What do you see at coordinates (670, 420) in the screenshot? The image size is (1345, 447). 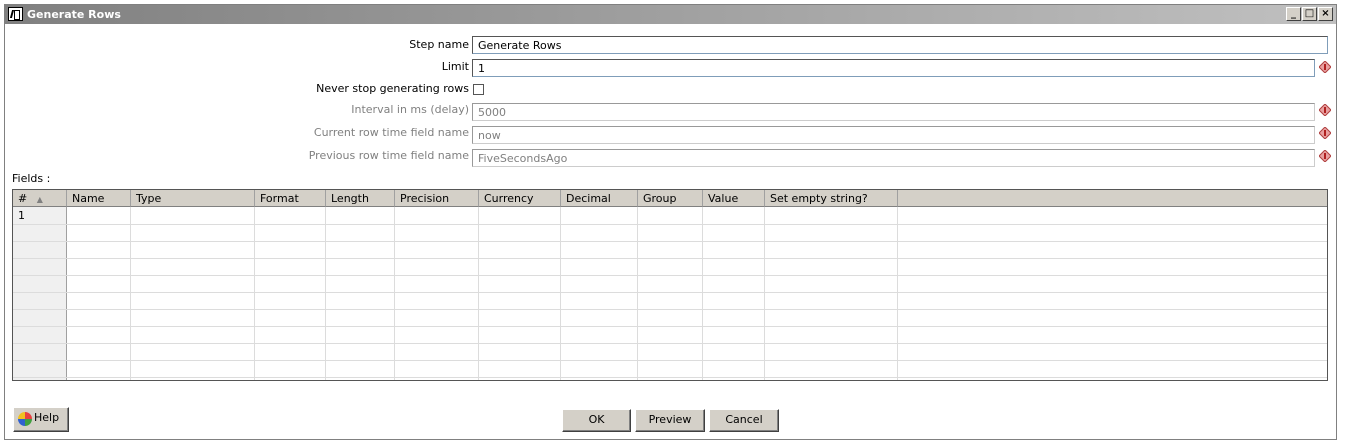 I see `preview-button: Preview` at bounding box center [670, 420].